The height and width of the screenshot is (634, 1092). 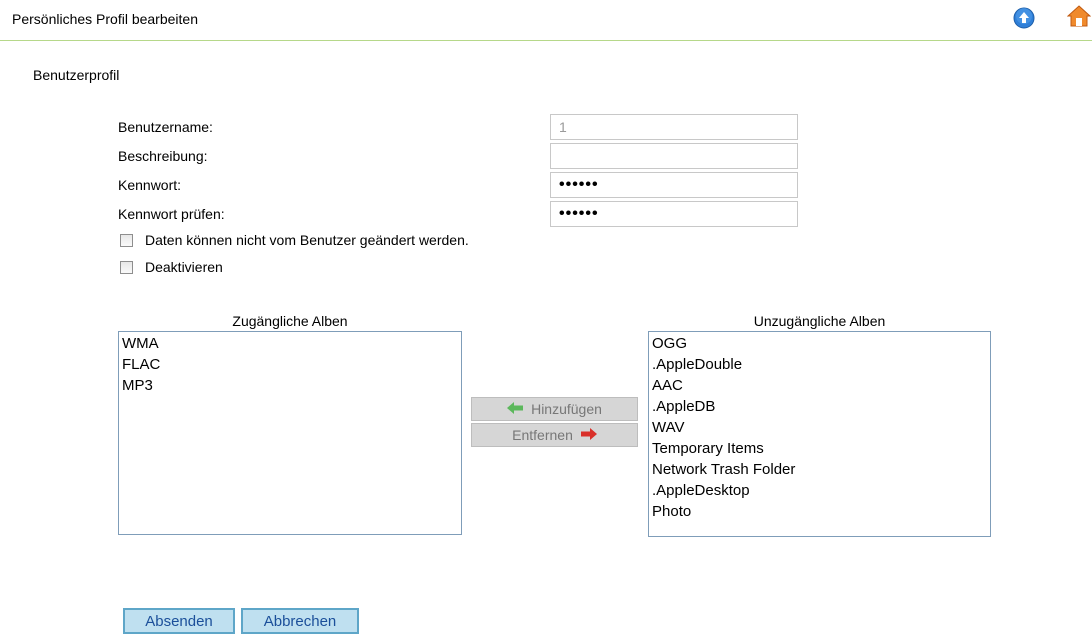 What do you see at coordinates (819, 343) in the screenshot?
I see `list-item: OGG` at bounding box center [819, 343].